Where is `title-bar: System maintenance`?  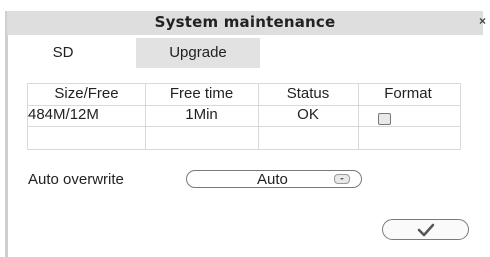 title-bar: System maintenance is located at coordinates (245, 23).